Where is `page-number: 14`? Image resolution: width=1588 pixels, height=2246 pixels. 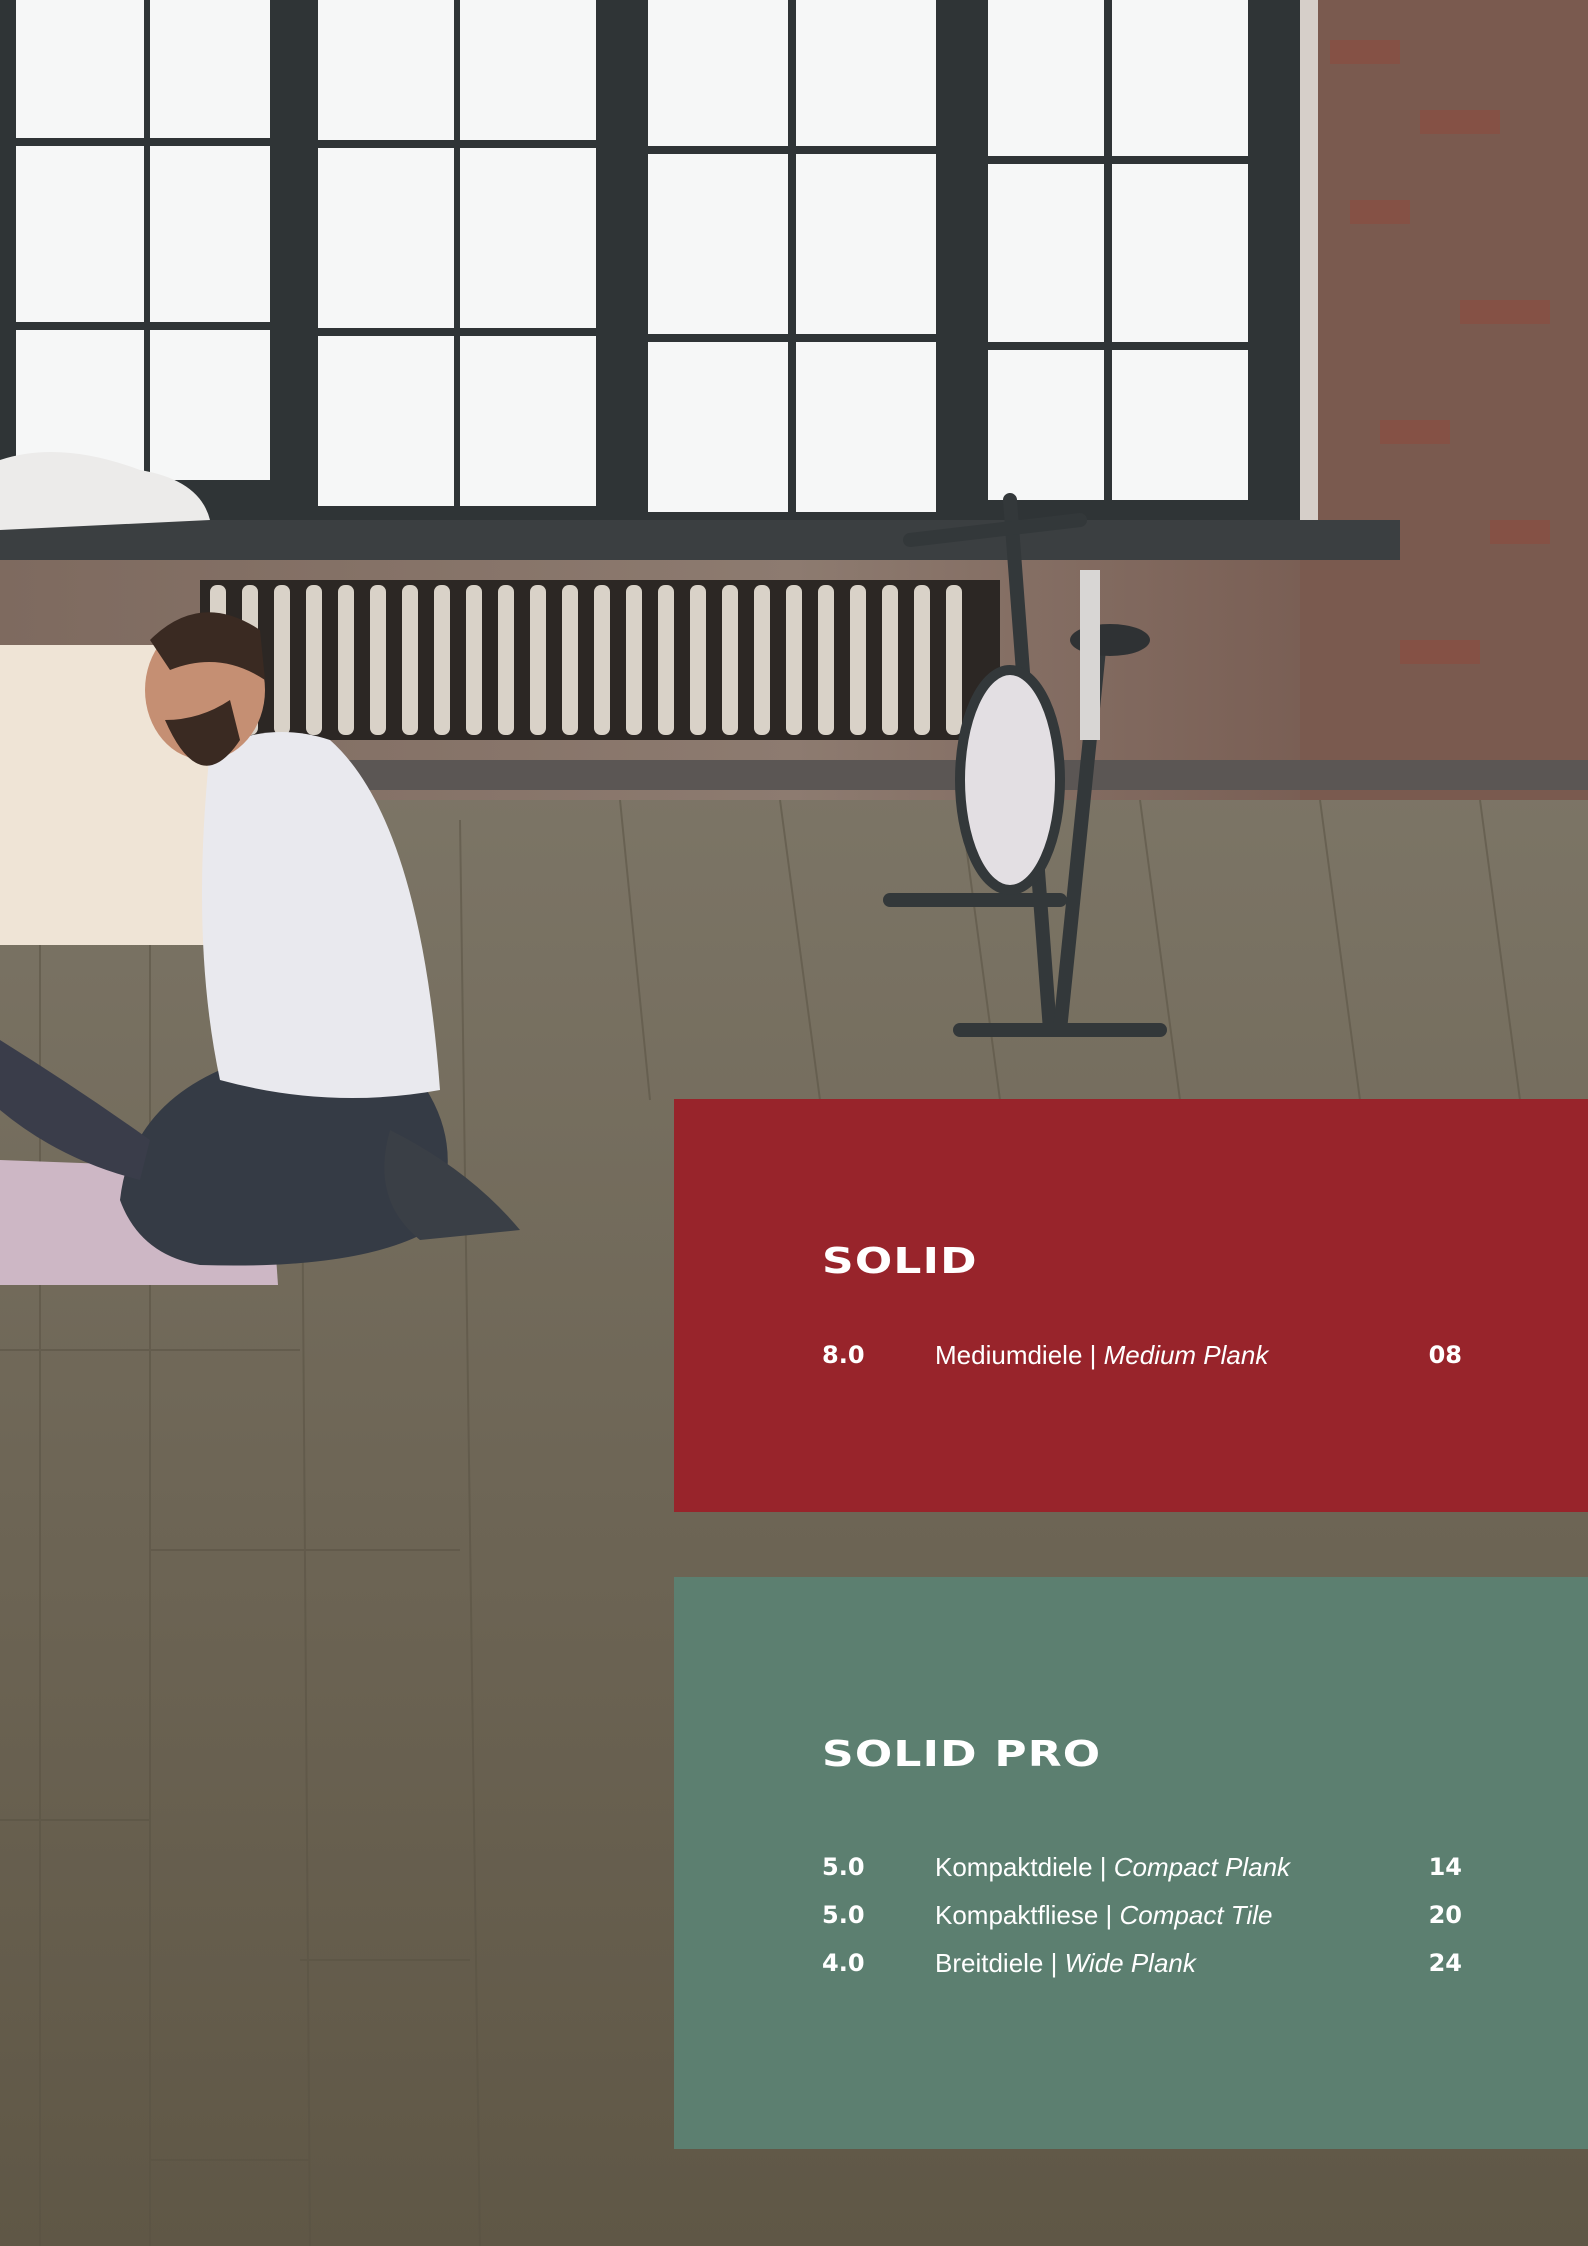
page-number: 14 is located at coordinates (1445, 1867).